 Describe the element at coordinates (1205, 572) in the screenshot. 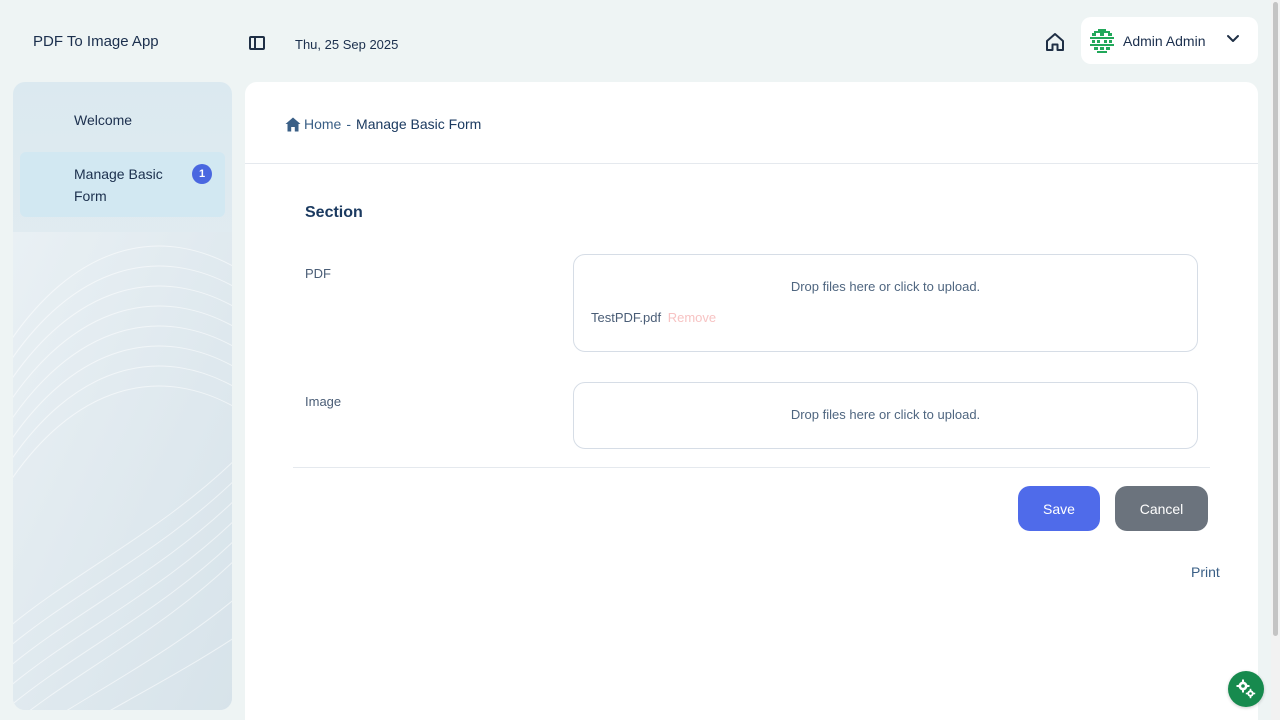

I see `print-link: Print` at that location.